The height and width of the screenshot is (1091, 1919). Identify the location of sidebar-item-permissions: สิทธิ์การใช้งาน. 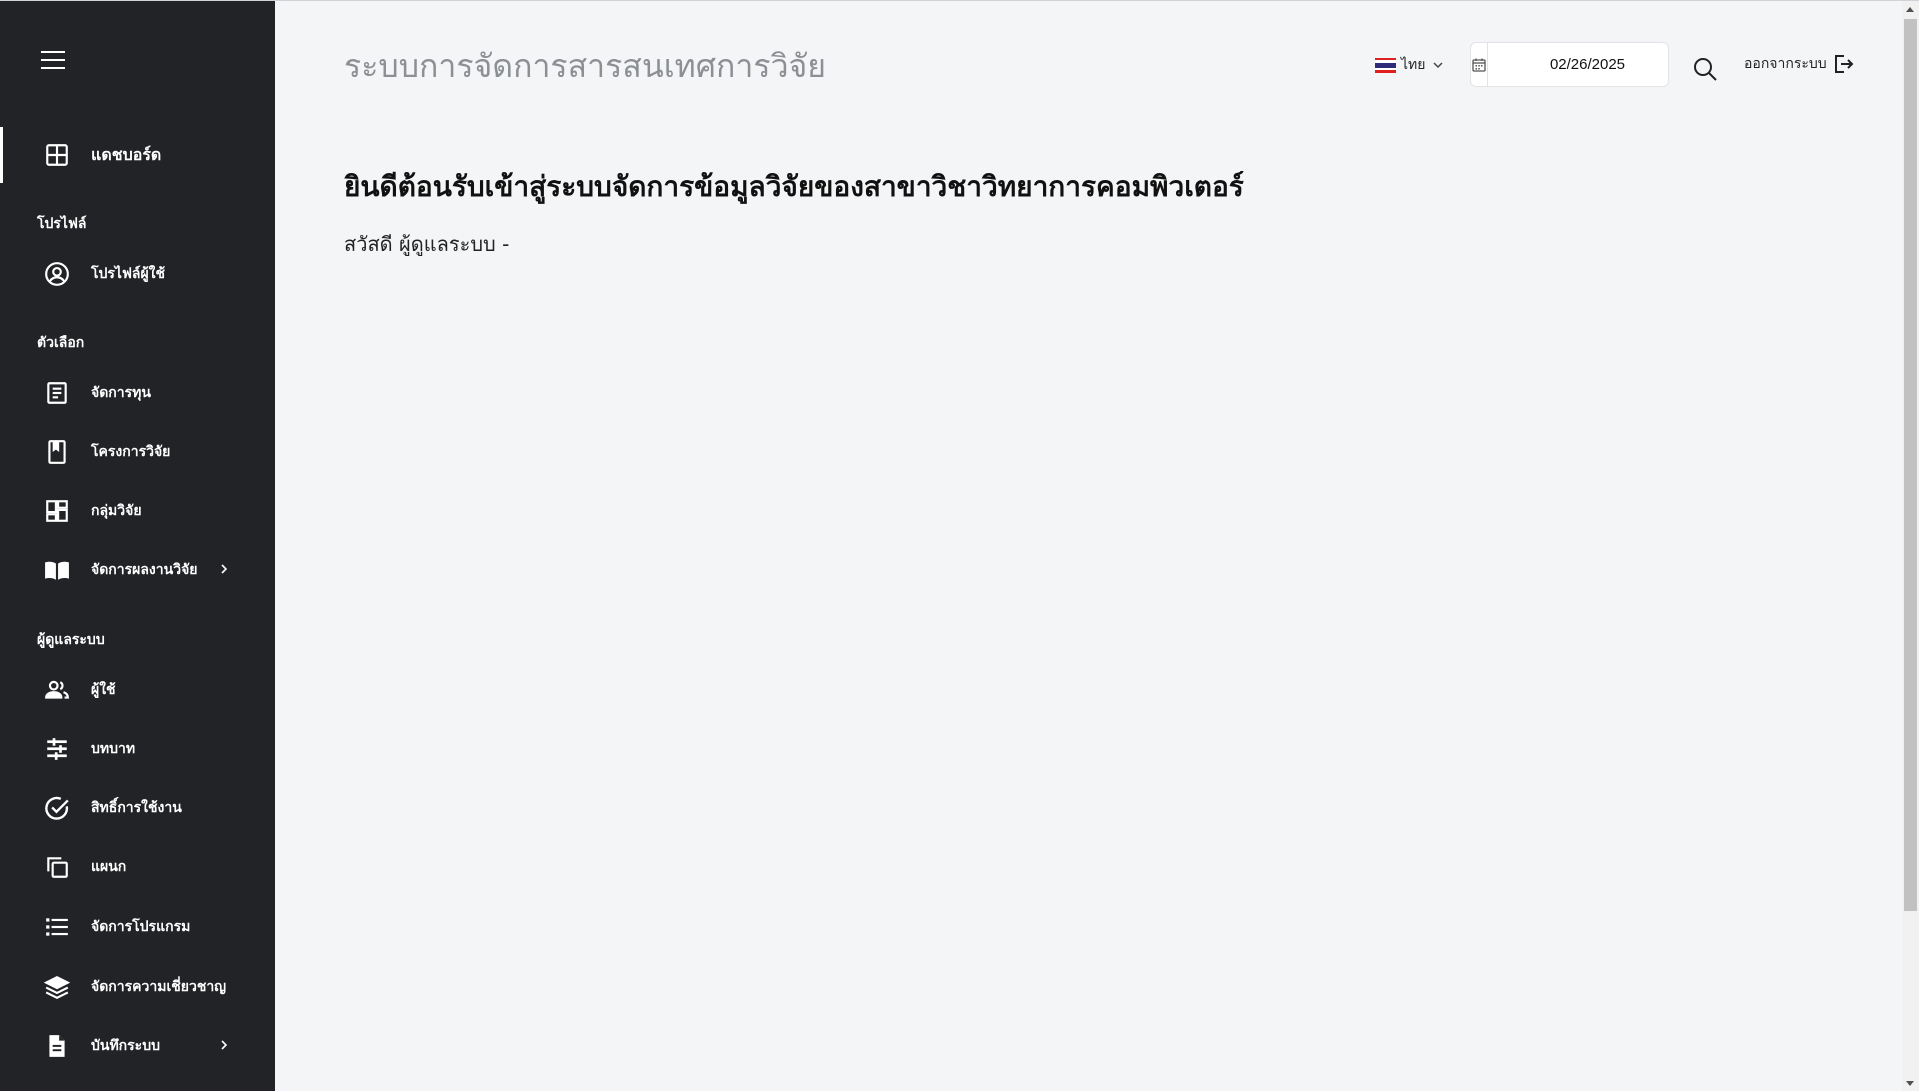
(137, 808).